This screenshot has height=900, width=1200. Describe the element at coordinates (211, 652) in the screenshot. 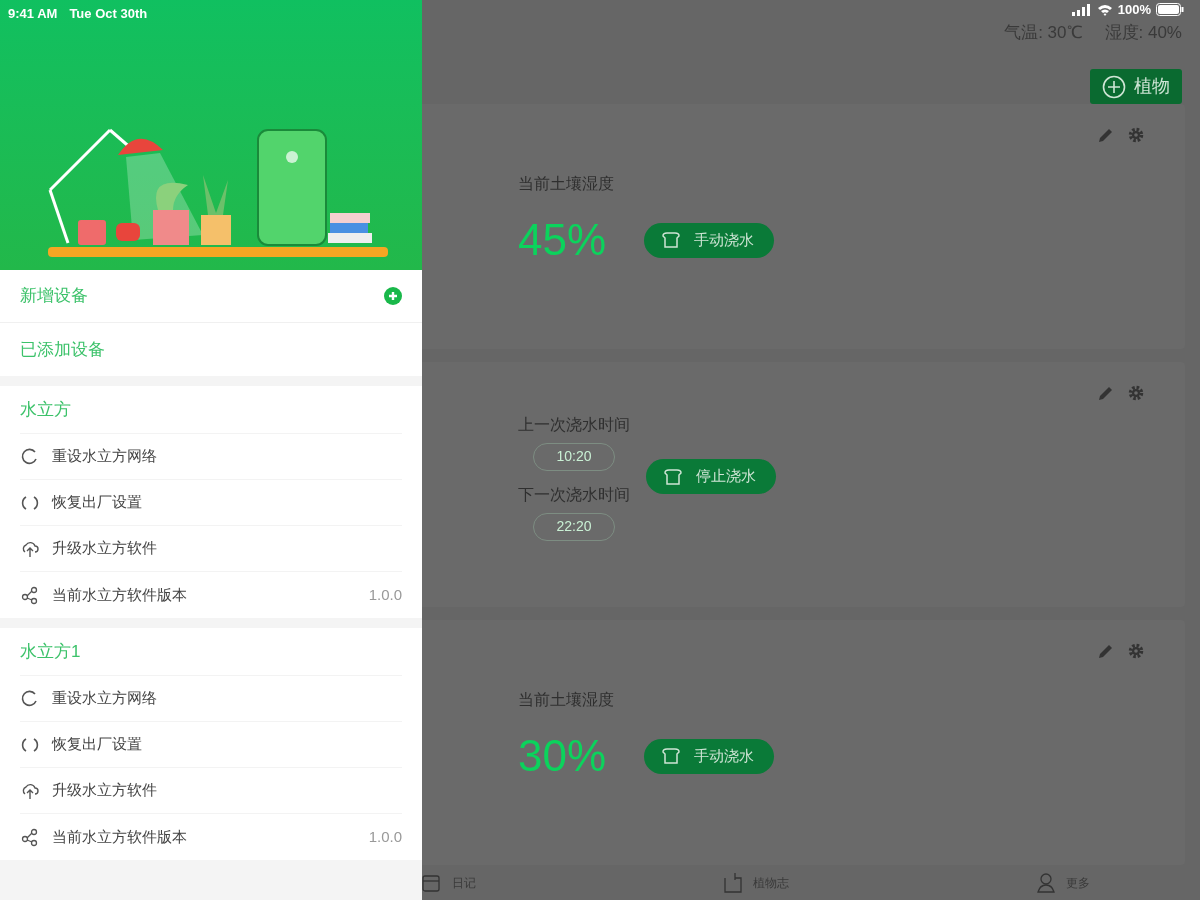

I see `device-name: 水立方1` at that location.